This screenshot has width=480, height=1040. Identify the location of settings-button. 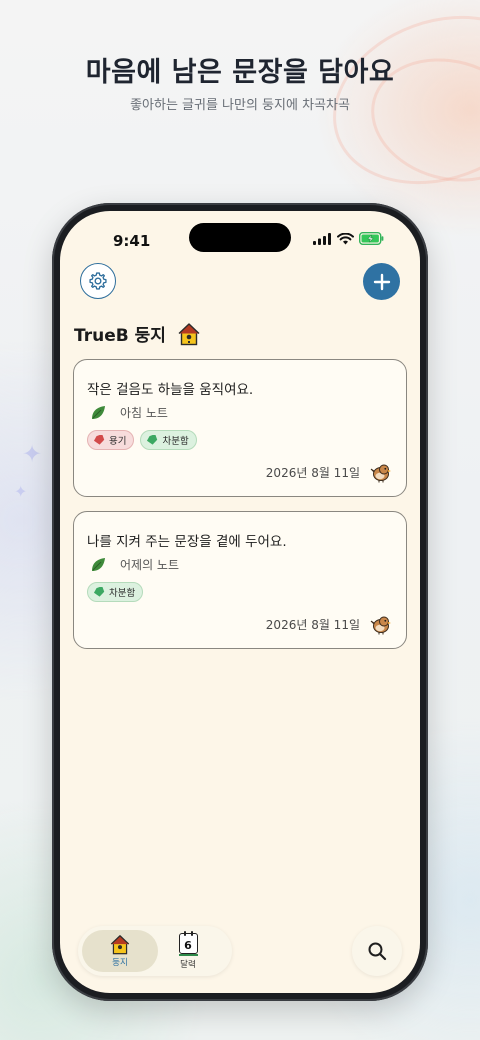
(98, 281).